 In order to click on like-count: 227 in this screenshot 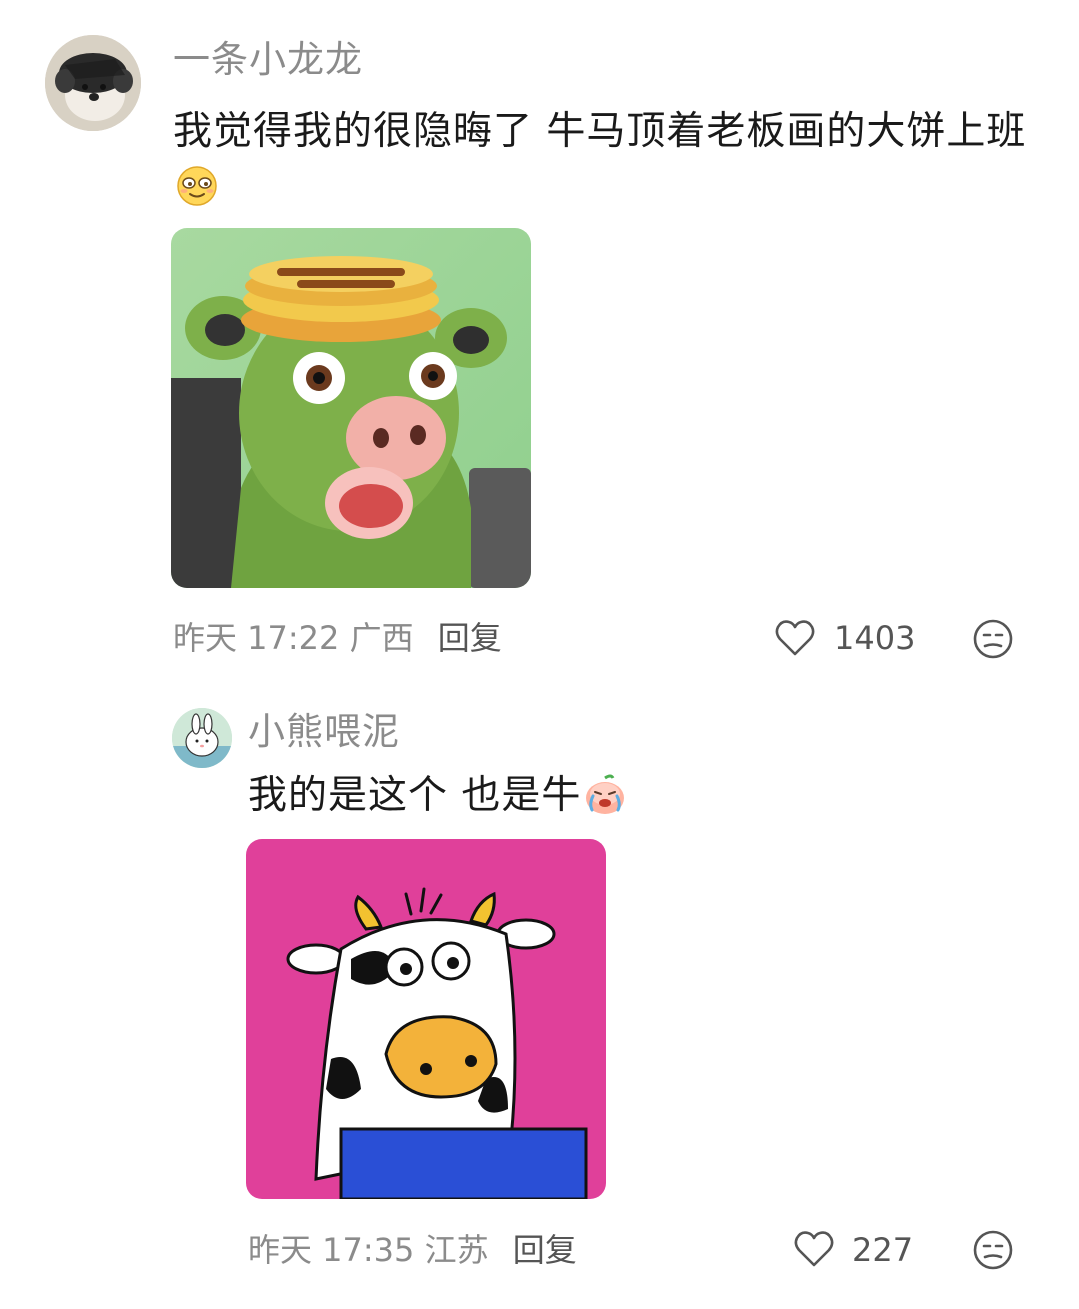, I will do `click(883, 1250)`.